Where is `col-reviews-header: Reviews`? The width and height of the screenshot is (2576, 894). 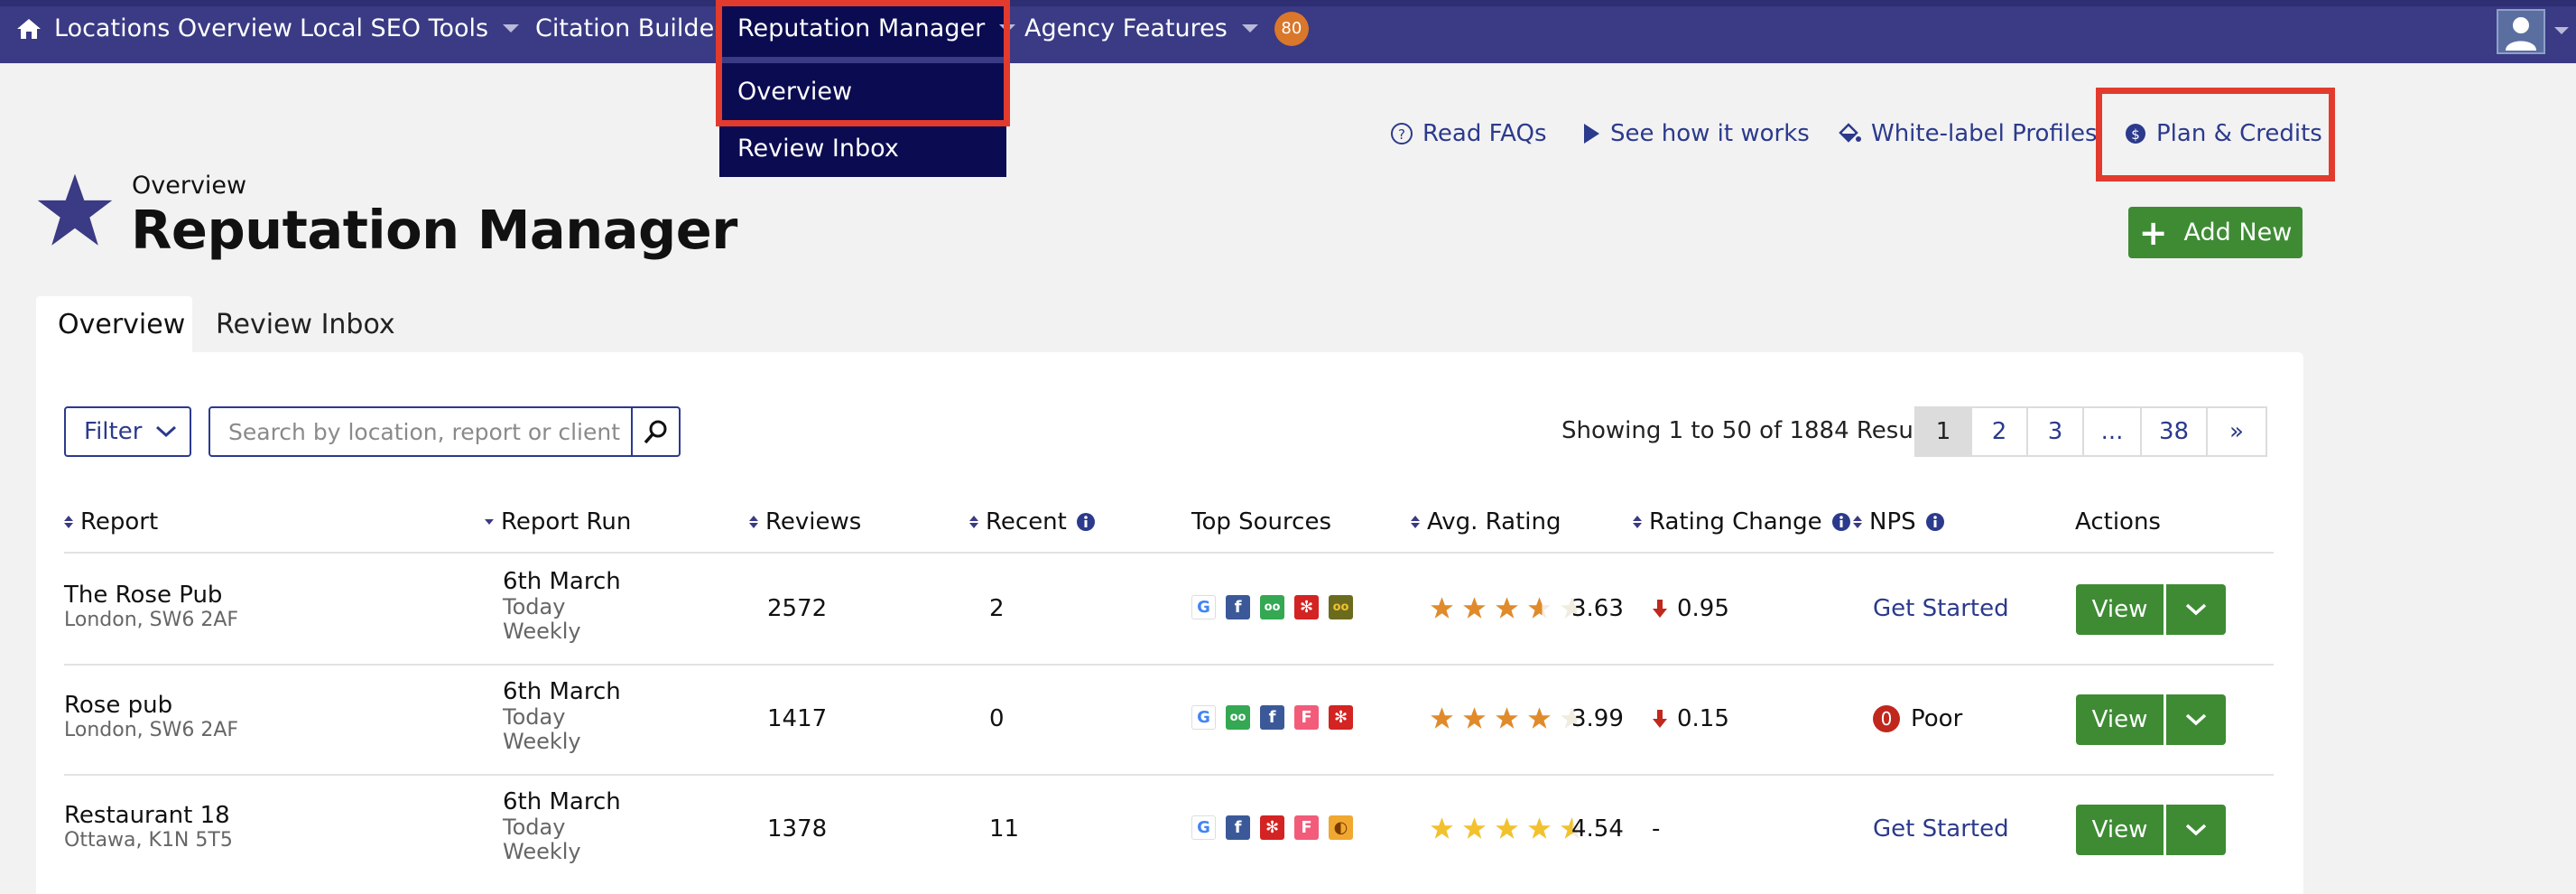
col-reviews-header: Reviews is located at coordinates (805, 521).